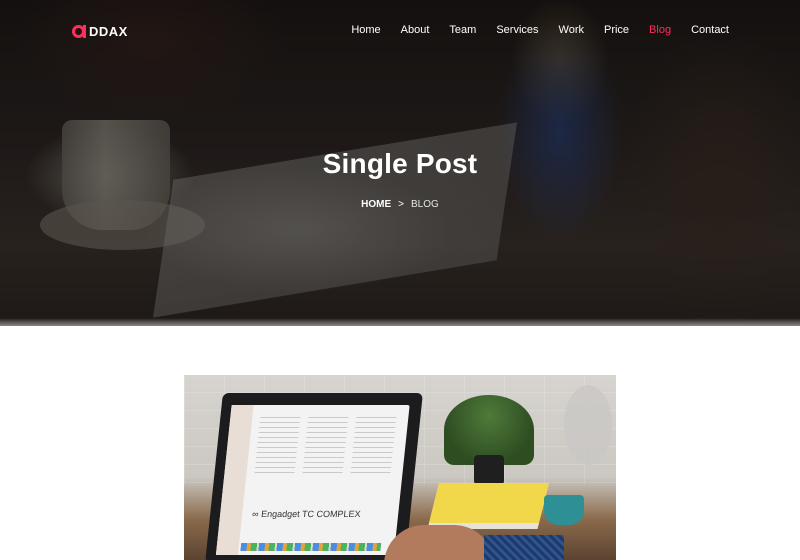 The width and height of the screenshot is (800, 560). I want to click on nav-item-team: Team, so click(462, 30).